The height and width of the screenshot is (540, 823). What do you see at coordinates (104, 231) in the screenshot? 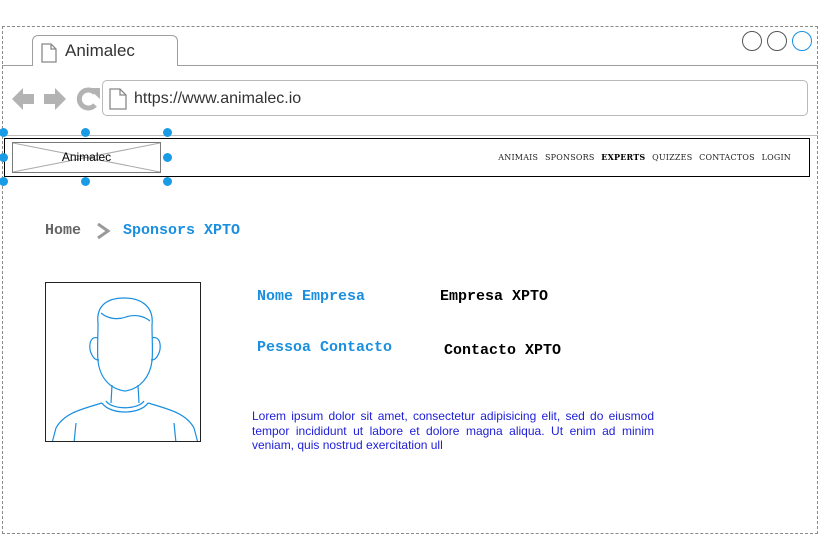
I see `chevron-right-icon` at bounding box center [104, 231].